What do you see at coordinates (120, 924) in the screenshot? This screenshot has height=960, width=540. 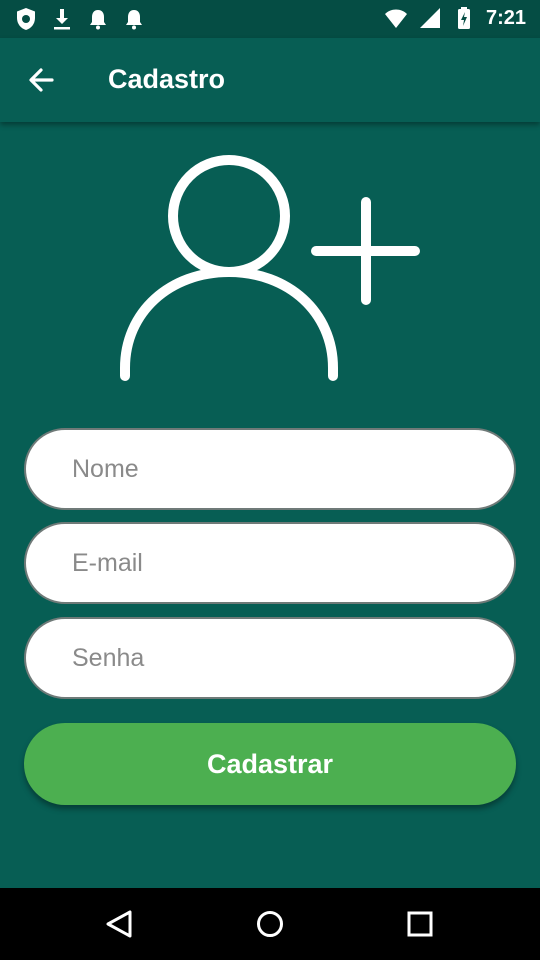 I see `nav-back-icon` at bounding box center [120, 924].